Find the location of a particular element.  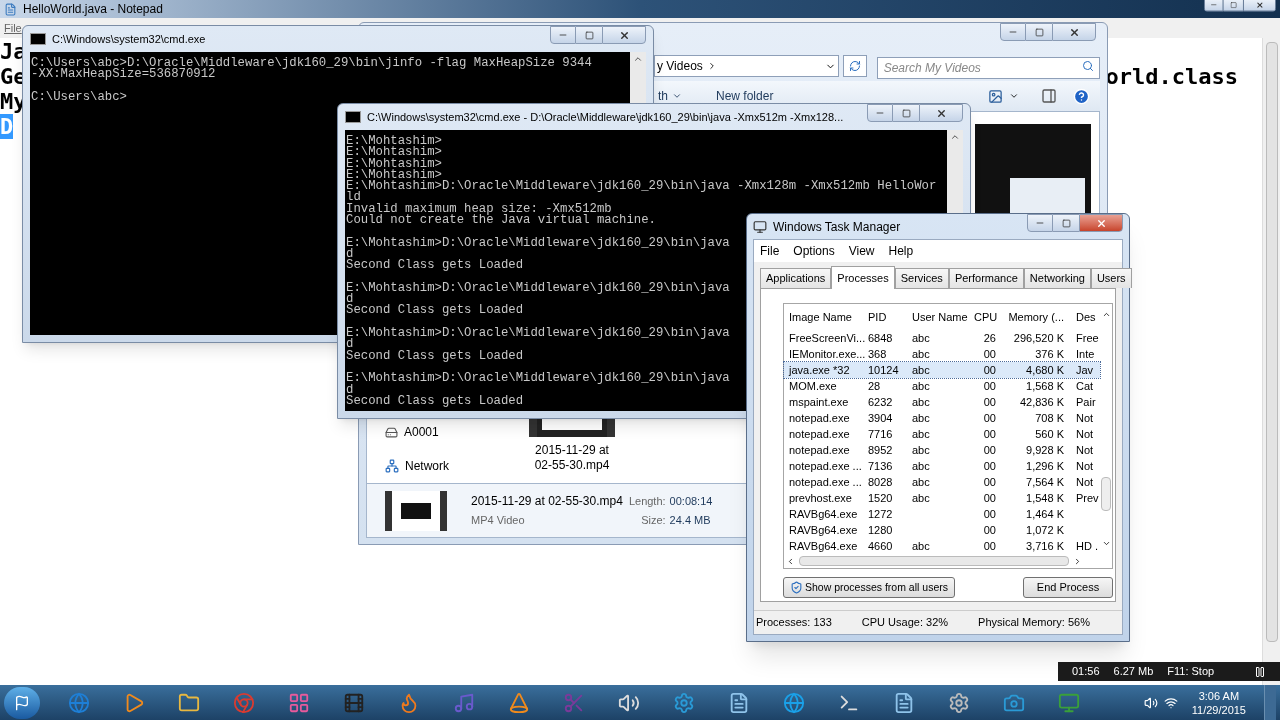

process-row: mspaint.exe 6232 abc 00 42,836 K Pair is located at coordinates (942, 402).